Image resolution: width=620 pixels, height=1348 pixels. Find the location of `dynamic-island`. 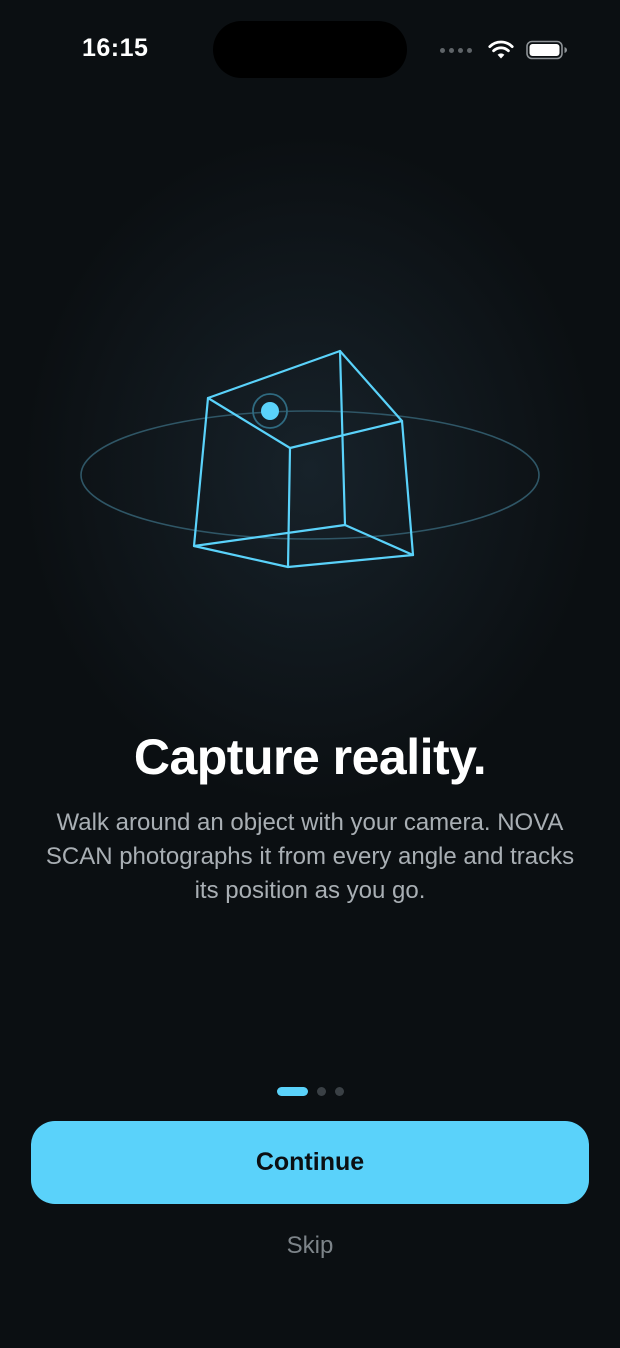

dynamic-island is located at coordinates (310, 49).